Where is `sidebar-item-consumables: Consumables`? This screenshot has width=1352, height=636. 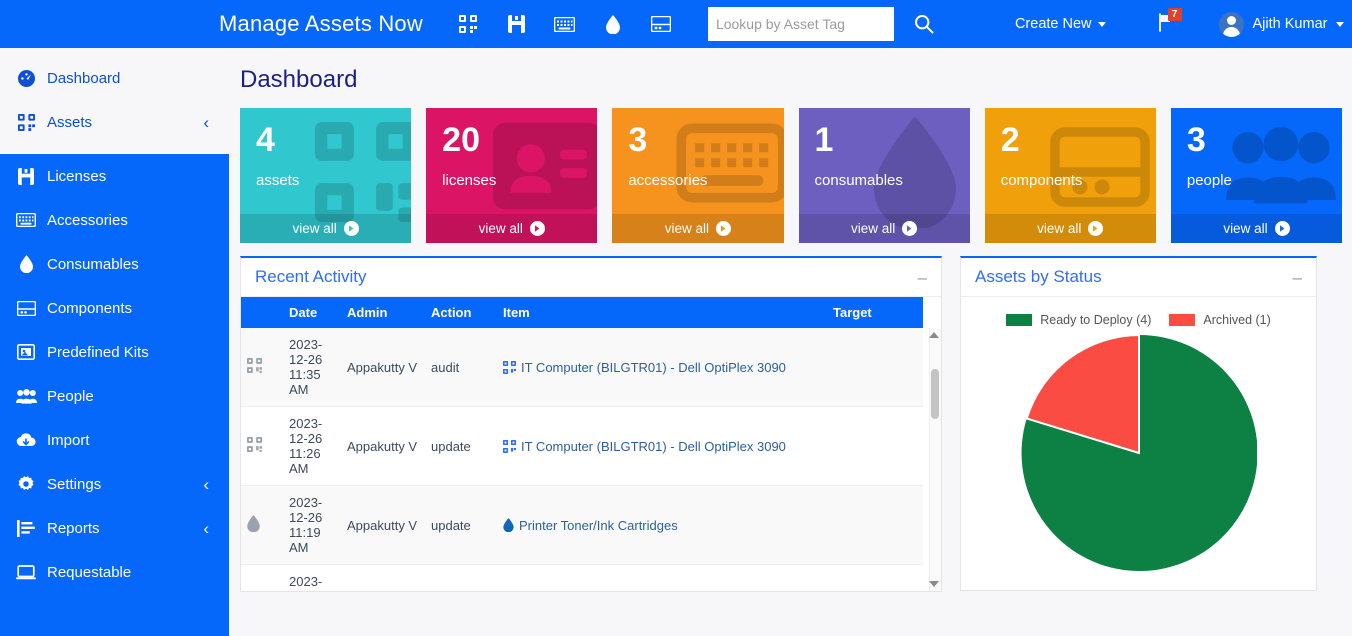
sidebar-item-consumables: Consumables is located at coordinates (114, 264).